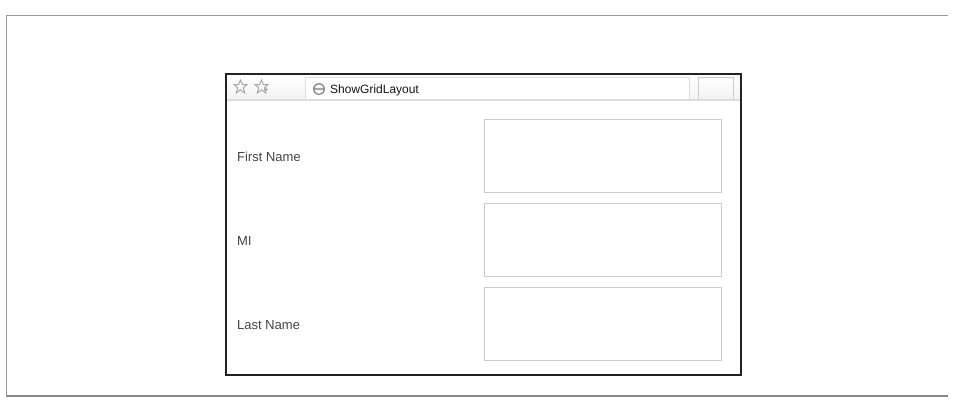 This screenshot has height=413, width=954. Describe the element at coordinates (319, 89) in the screenshot. I see `globe-icon` at that location.